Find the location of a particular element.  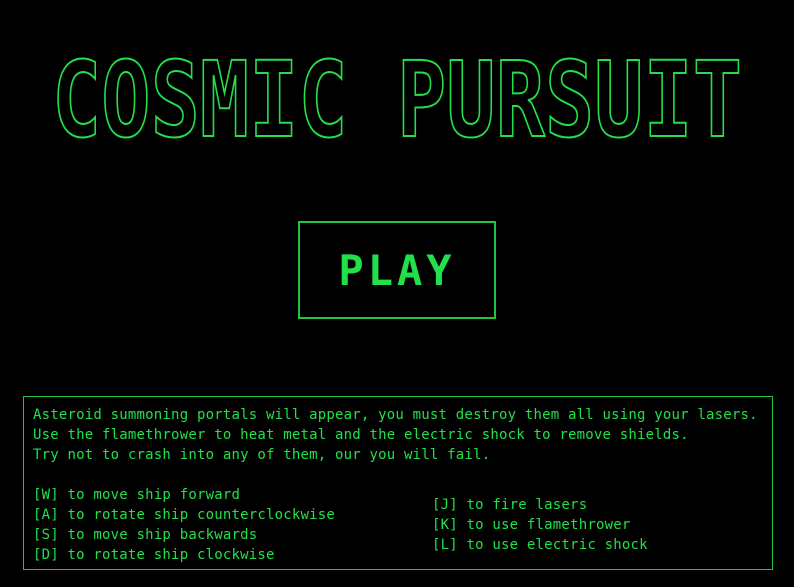

play-button-label: PLAY is located at coordinates (397, 270).